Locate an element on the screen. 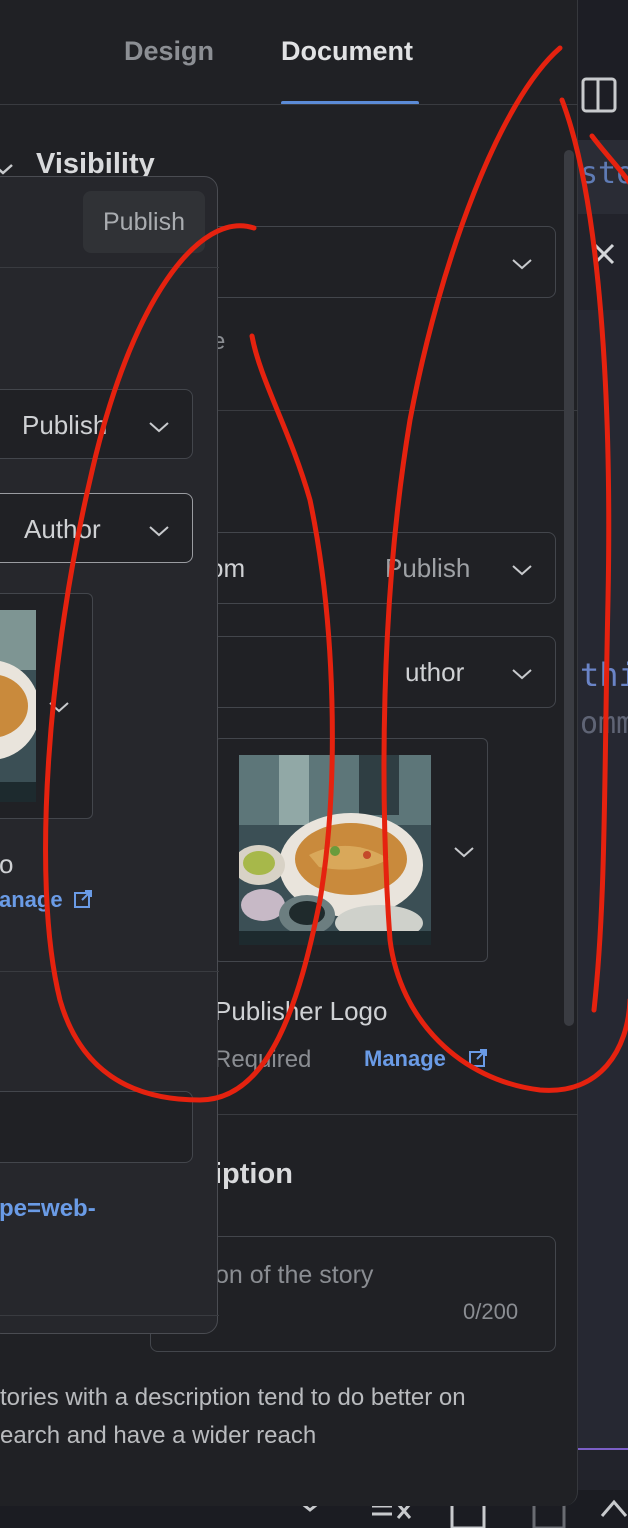 This screenshot has width=628, height=1528. description-placeholder: on of the story is located at coordinates (294, 1275).